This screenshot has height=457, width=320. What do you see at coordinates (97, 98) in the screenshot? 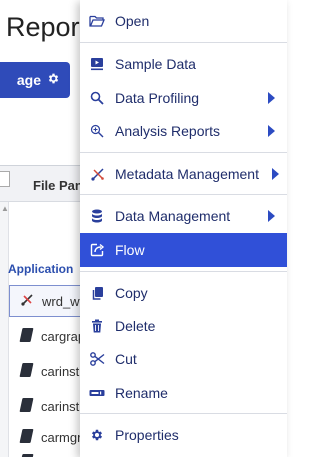
I see `magnify-icon` at bounding box center [97, 98].